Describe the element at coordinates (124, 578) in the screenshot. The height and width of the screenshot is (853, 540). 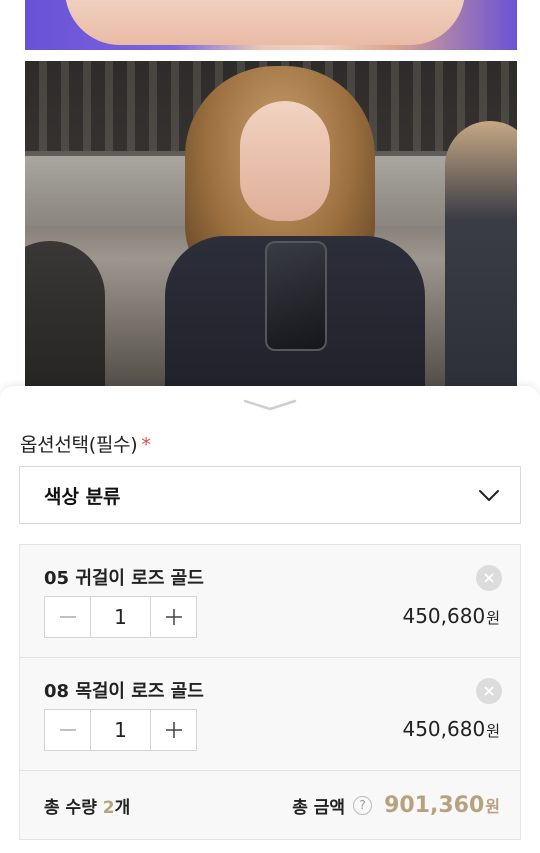
I see `item-name: 05 귀걸이 로즈 골드` at that location.